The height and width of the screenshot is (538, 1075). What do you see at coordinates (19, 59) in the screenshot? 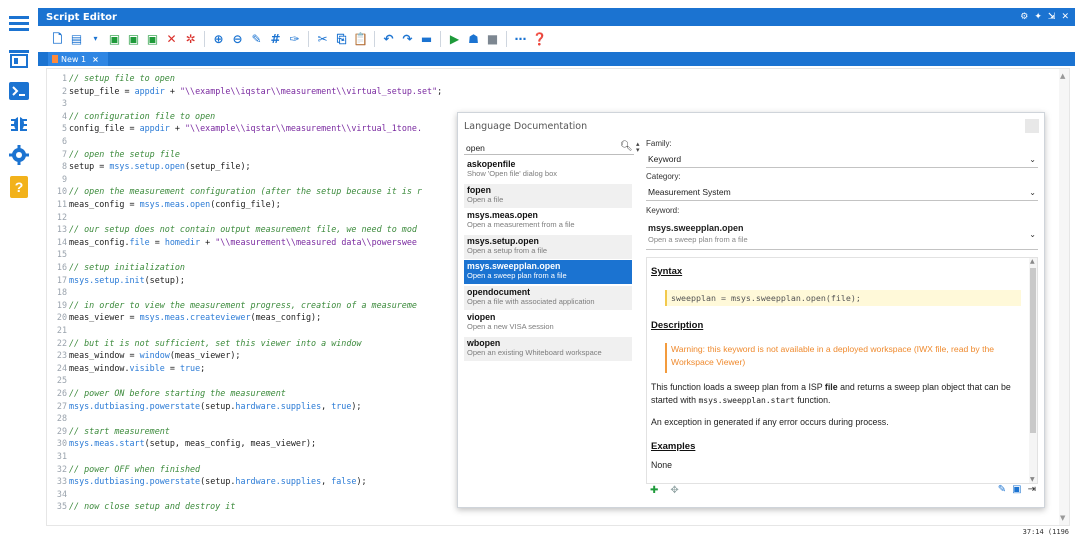
I see `explorer-icon` at bounding box center [19, 59].